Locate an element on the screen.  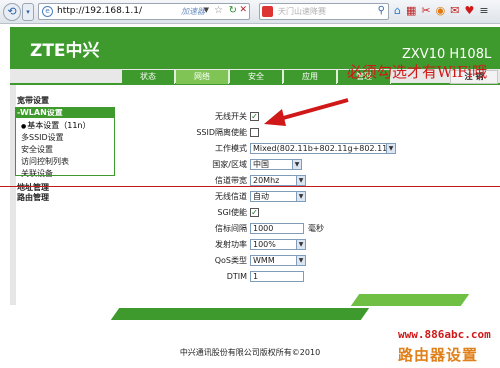
mode-select: Mixed(802.11b+802.11g+802.11n) ▼ is located at coordinates (323, 148).